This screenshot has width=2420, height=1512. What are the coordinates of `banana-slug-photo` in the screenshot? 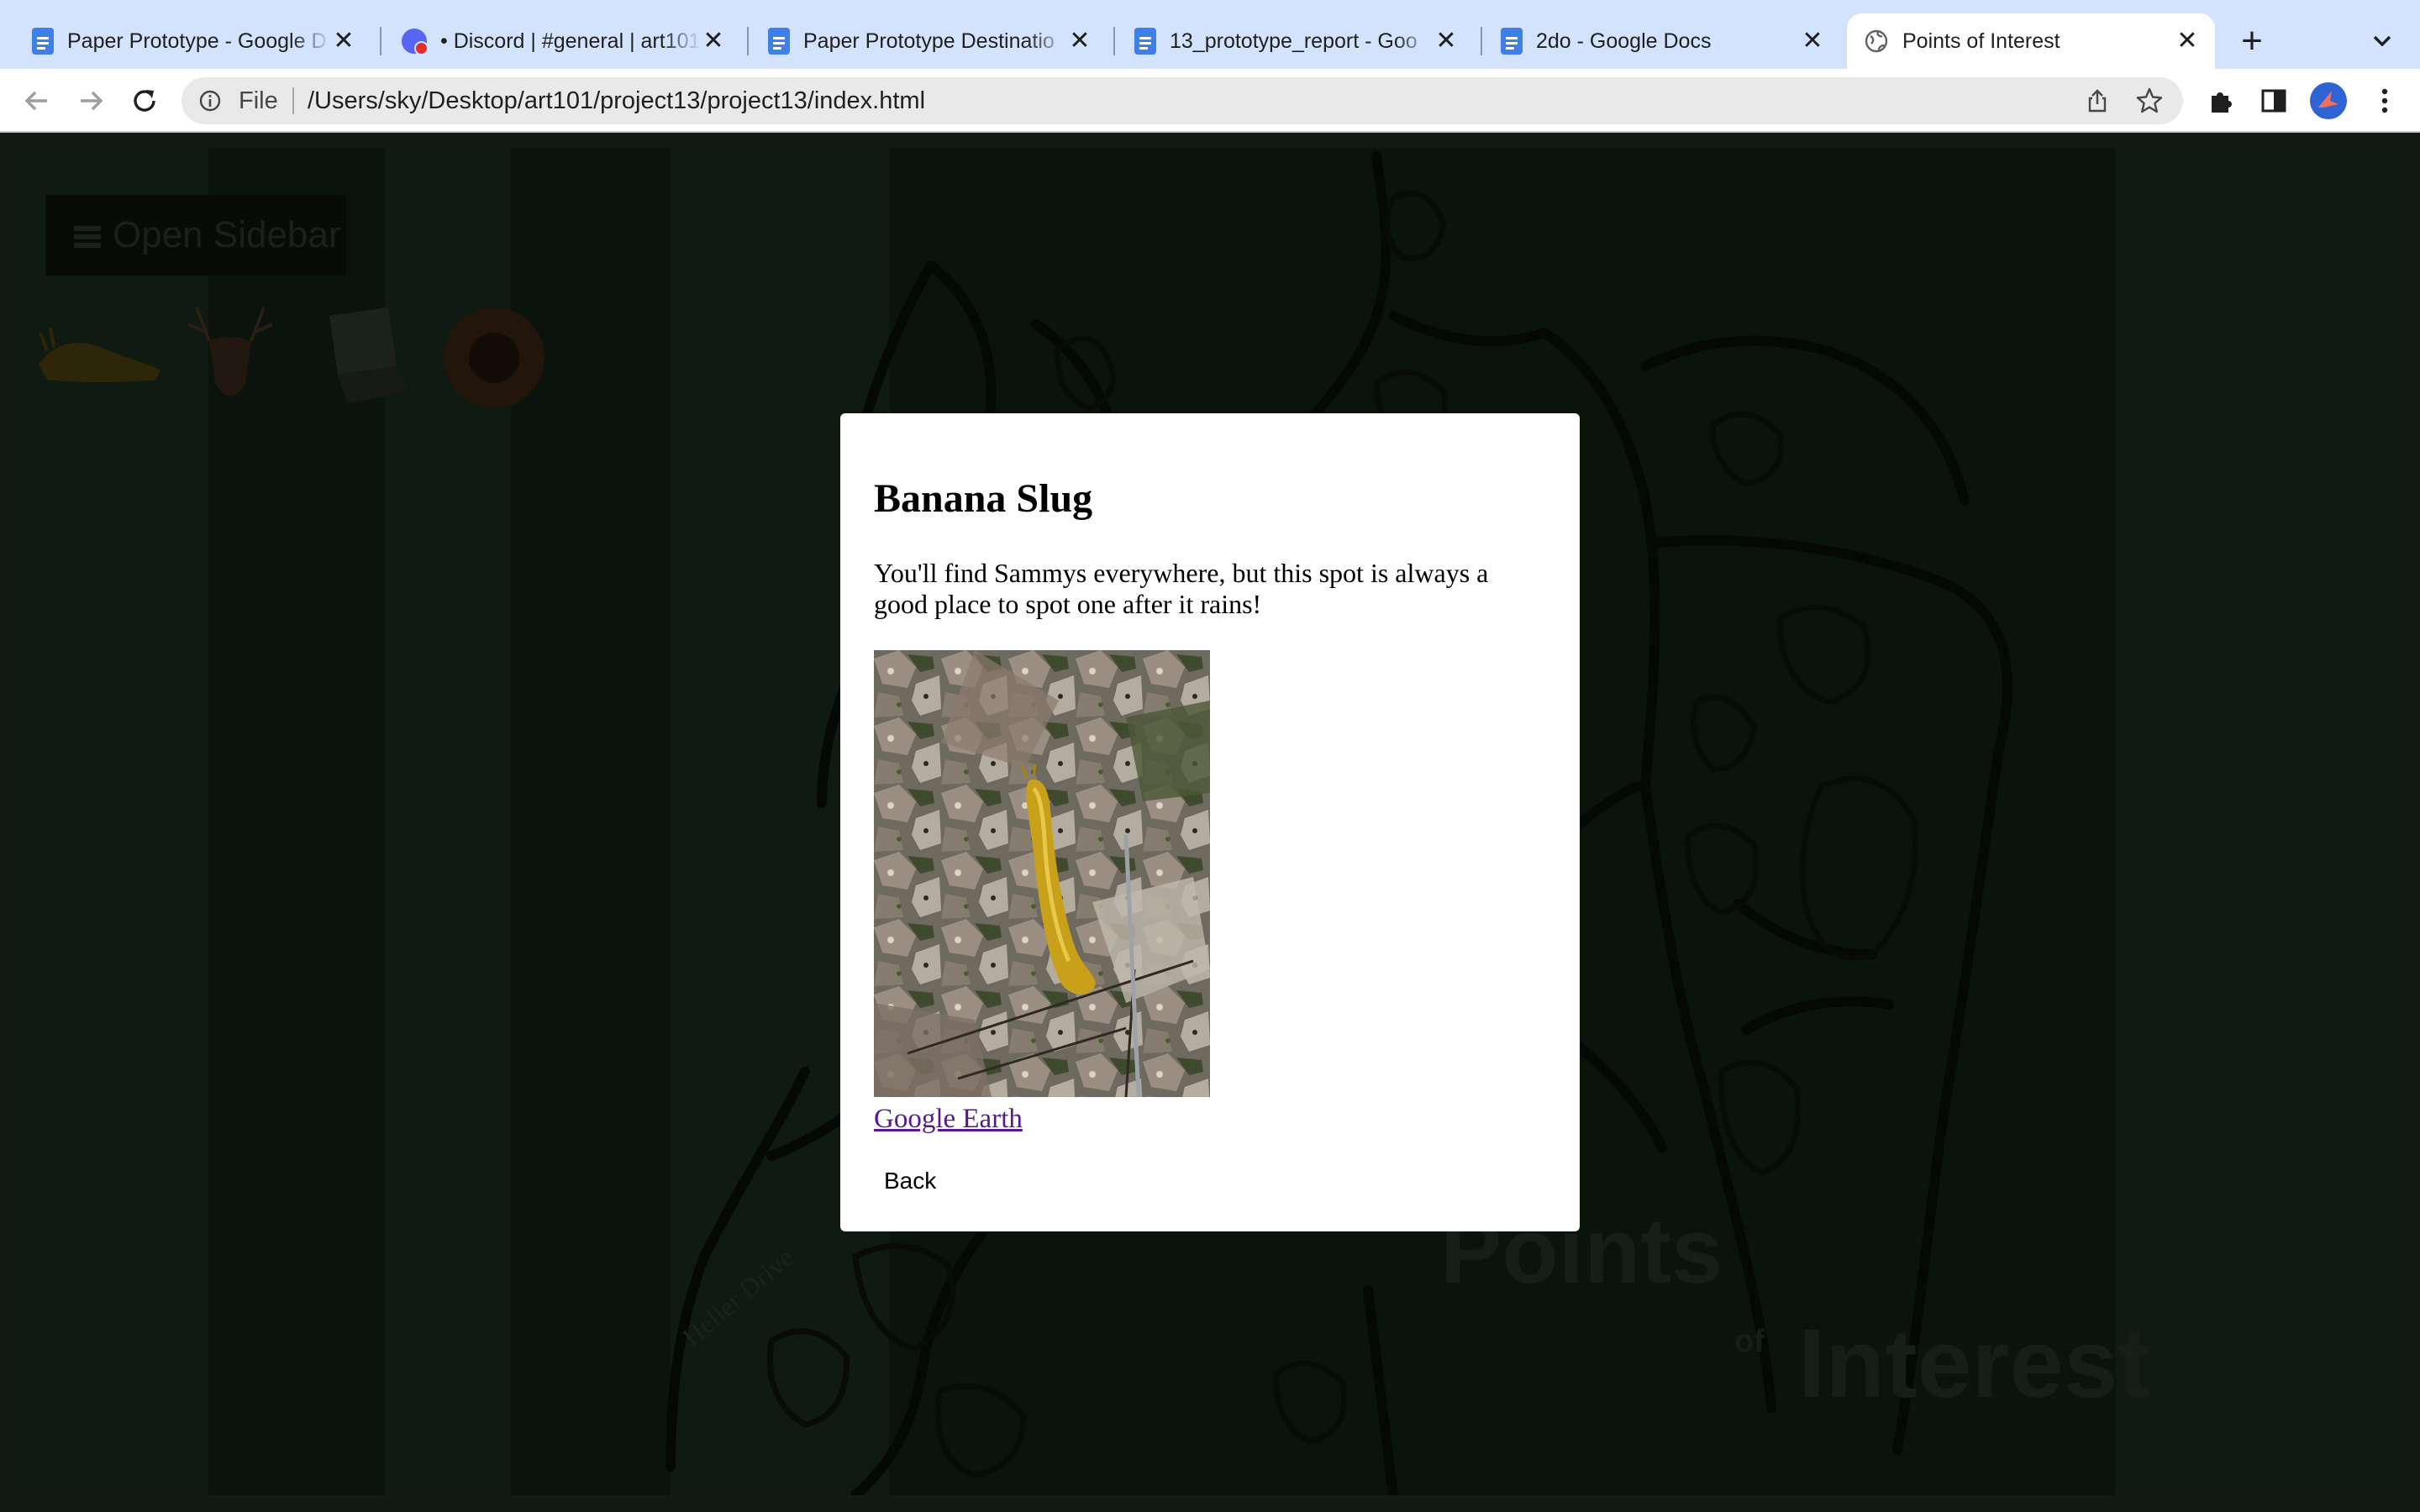 It's located at (1042, 873).